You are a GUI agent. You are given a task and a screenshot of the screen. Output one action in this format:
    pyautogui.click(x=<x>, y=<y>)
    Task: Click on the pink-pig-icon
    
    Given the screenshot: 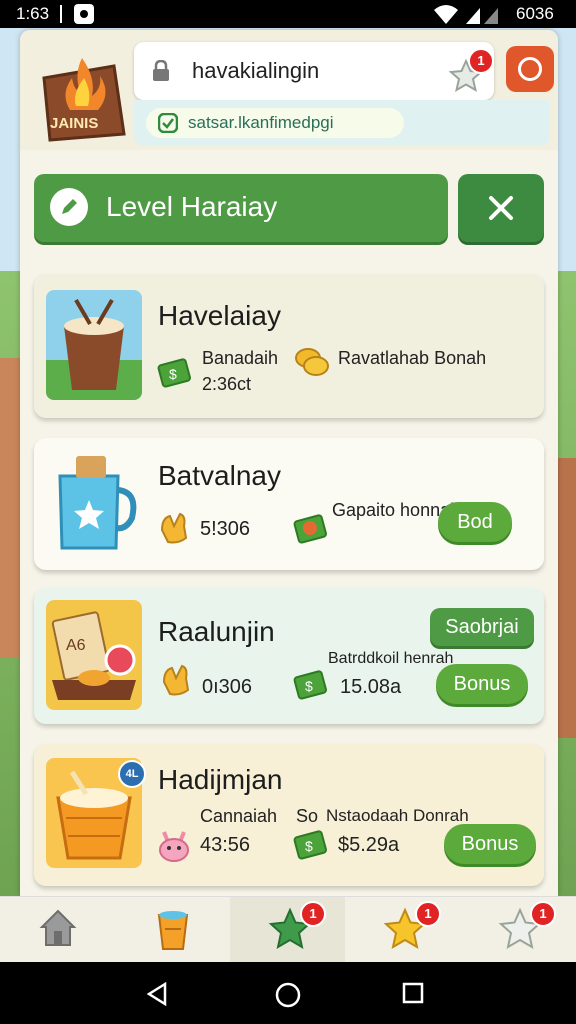 What is the action you would take?
    pyautogui.click(x=174, y=846)
    